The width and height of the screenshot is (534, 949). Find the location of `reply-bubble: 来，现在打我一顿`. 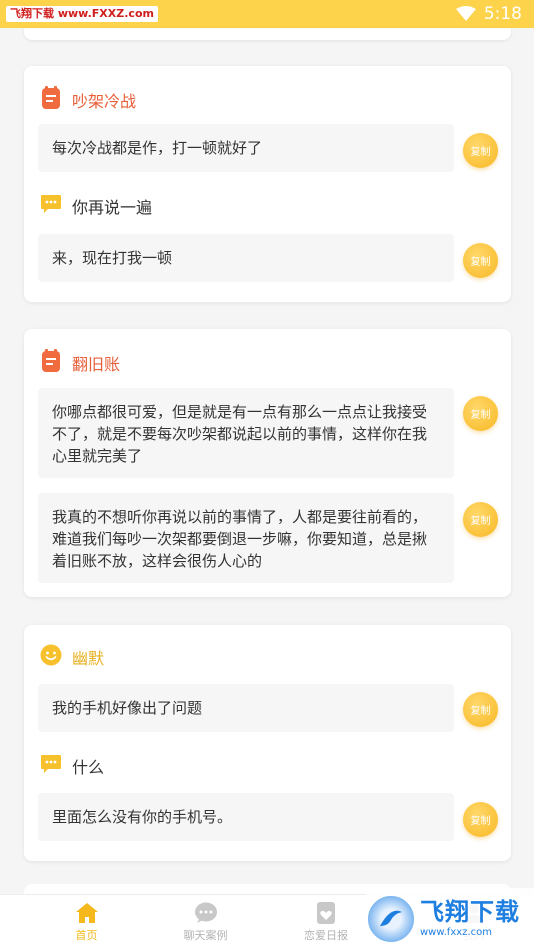

reply-bubble: 来，现在打我一顿 is located at coordinates (246, 258).